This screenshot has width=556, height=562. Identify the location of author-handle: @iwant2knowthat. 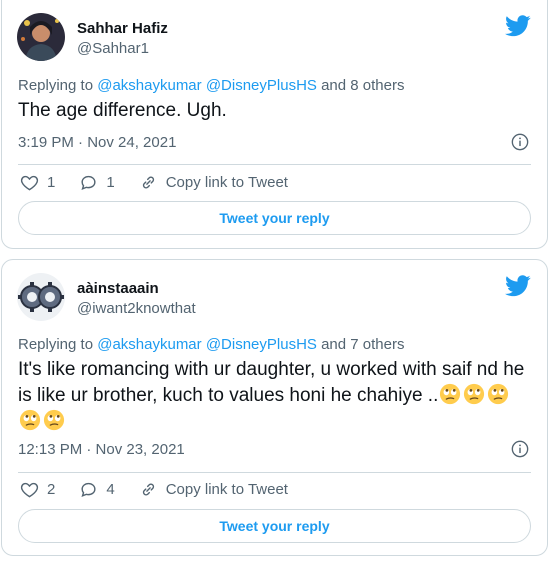
(136, 308).